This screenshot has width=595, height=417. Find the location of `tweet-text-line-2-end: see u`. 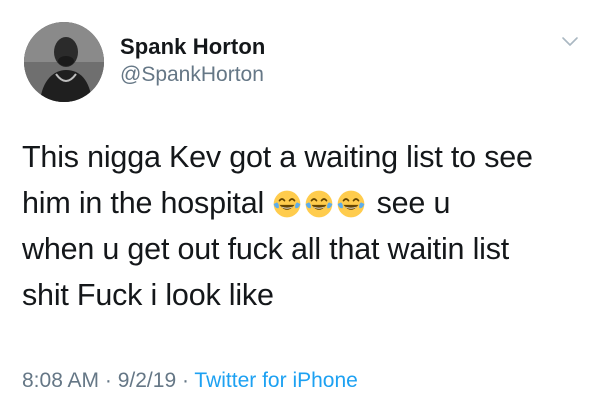

tweet-text-line-2-end: see u is located at coordinates (409, 203).